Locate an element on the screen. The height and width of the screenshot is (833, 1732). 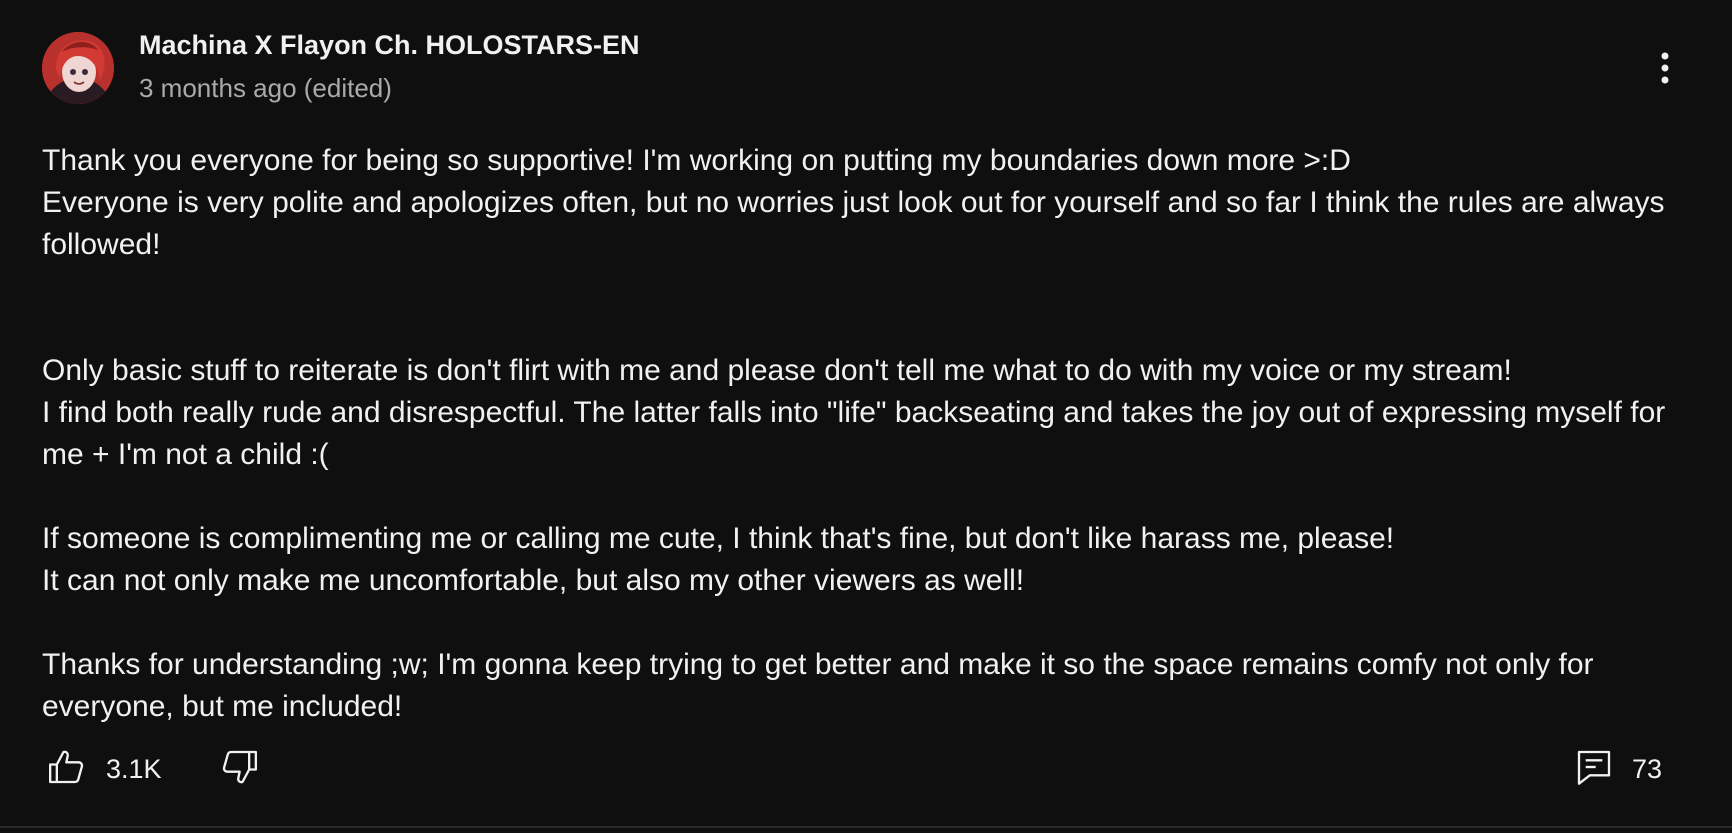
comment-icon is located at coordinates (1594, 767).